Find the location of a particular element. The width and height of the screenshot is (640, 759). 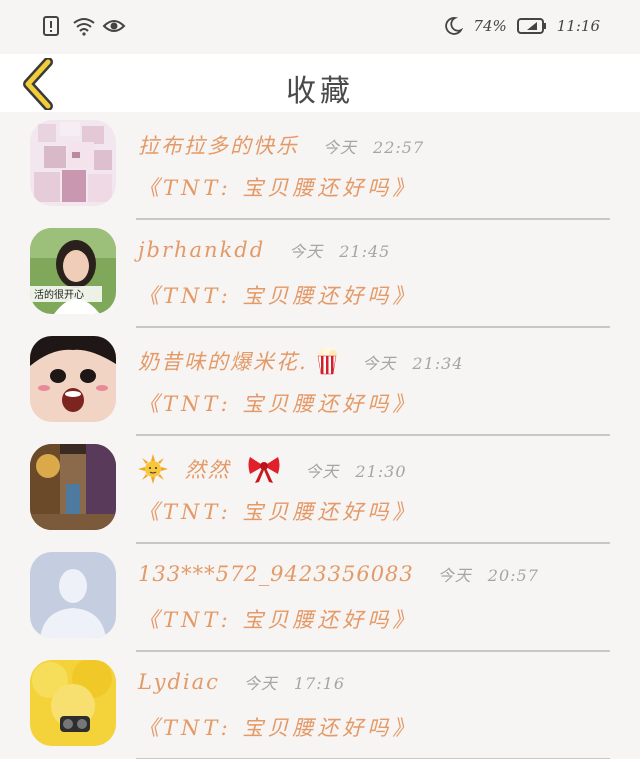

user-name: jbrhankdd is located at coordinates (201, 250).